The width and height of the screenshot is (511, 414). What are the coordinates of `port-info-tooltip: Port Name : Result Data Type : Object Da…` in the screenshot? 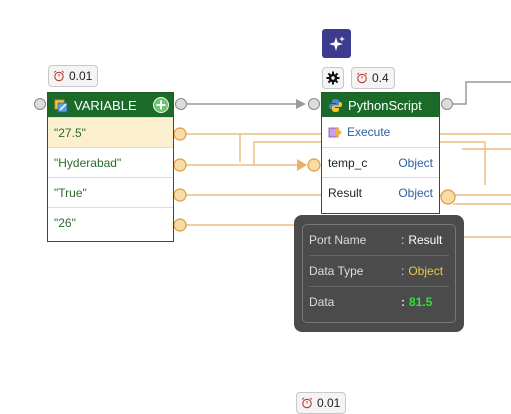 It's located at (379, 273).